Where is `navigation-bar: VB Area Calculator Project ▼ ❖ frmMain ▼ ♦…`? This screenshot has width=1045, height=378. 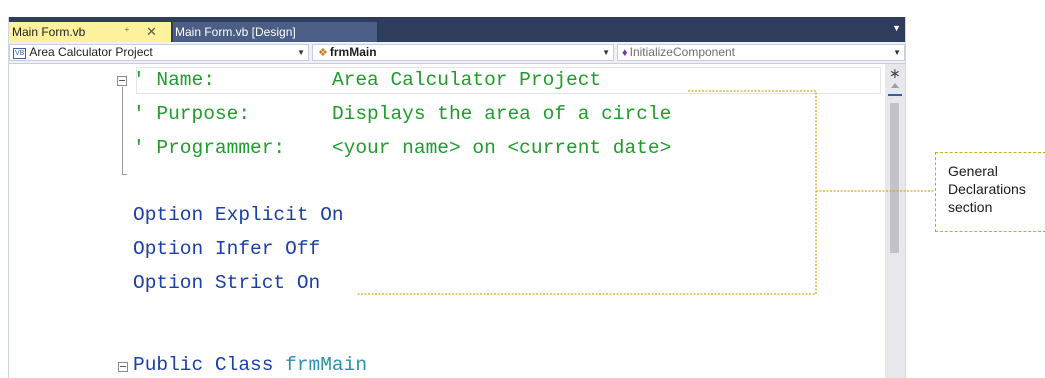
navigation-bar: VB Area Calculator Project ▼ ❖ frmMain ▼ ♦… is located at coordinates (457, 53).